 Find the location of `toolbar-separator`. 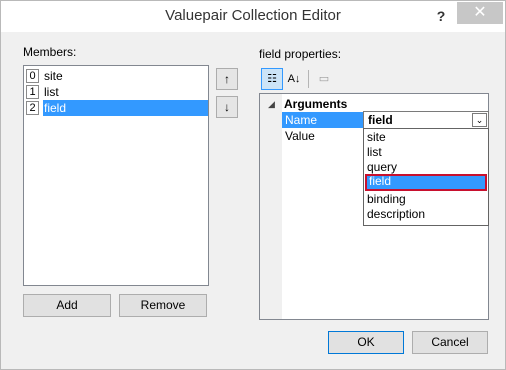

toolbar-separator is located at coordinates (308, 79).